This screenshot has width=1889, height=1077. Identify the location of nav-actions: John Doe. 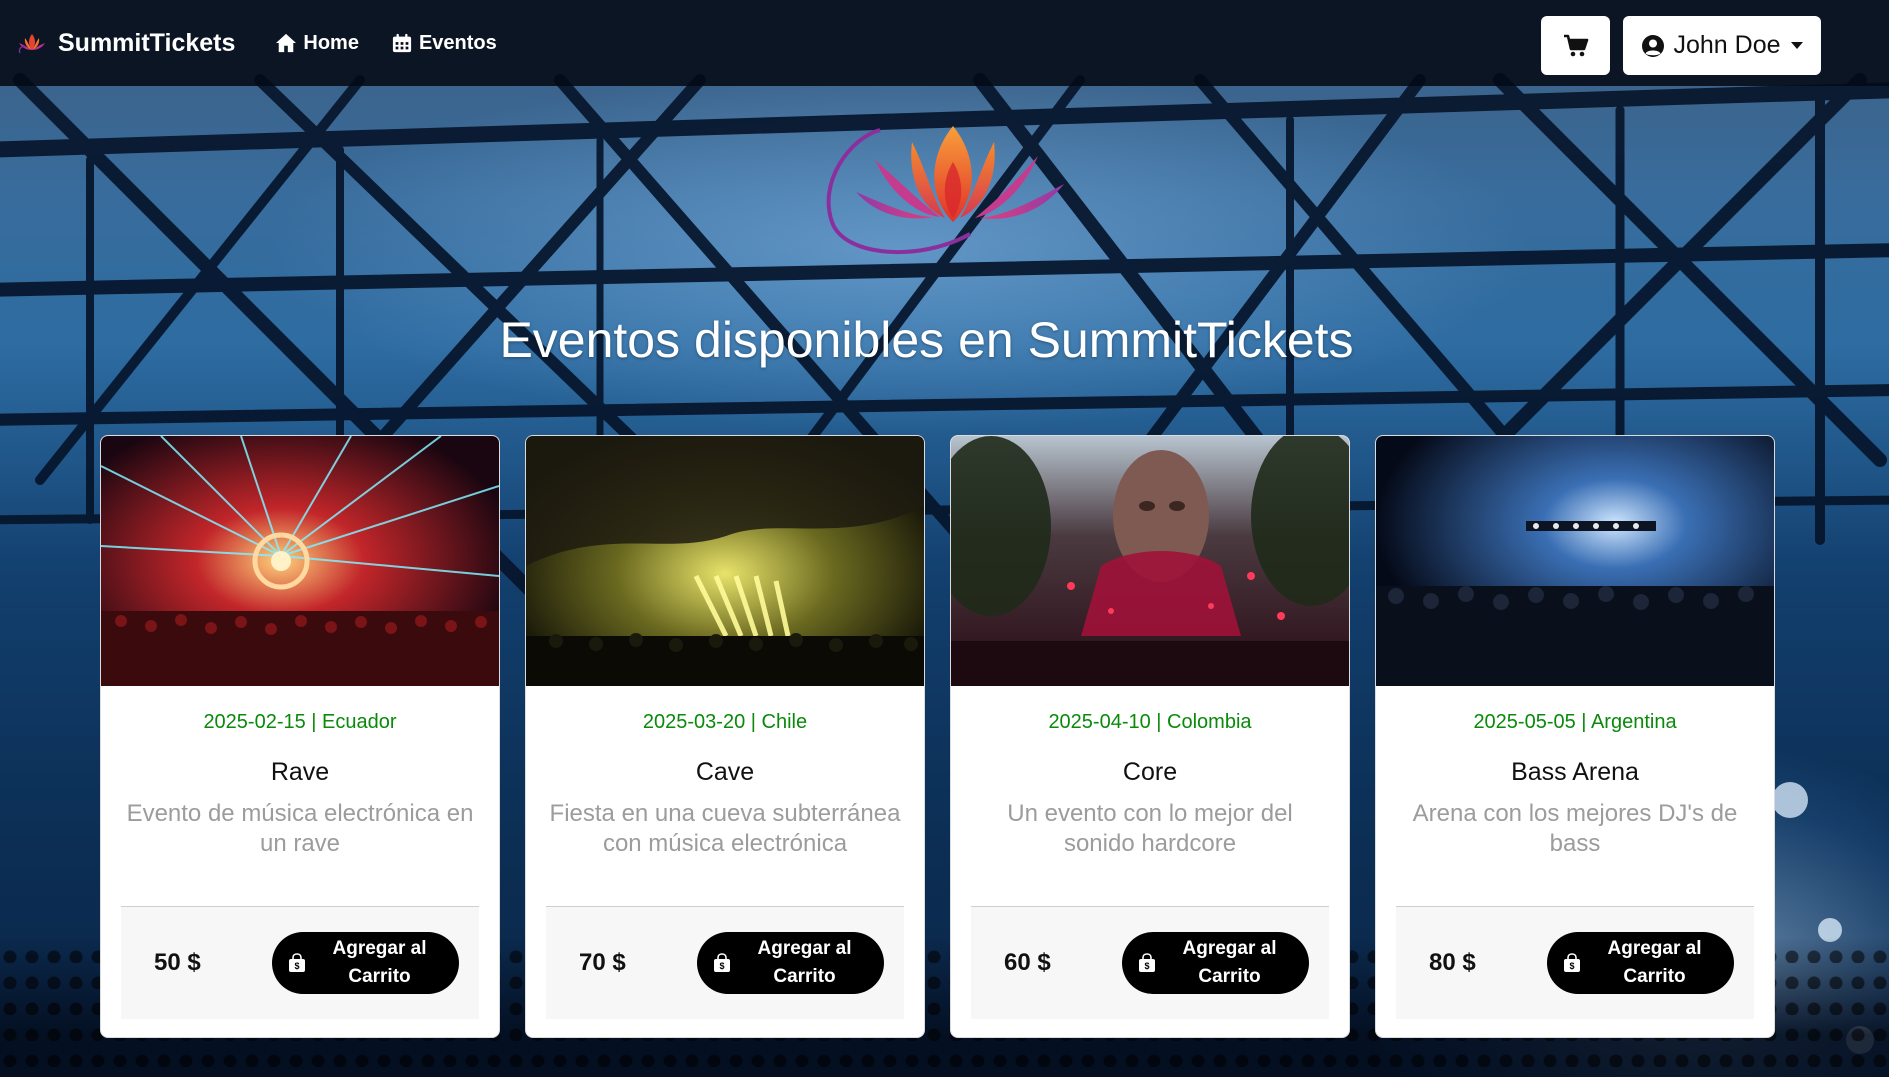
(1681, 45).